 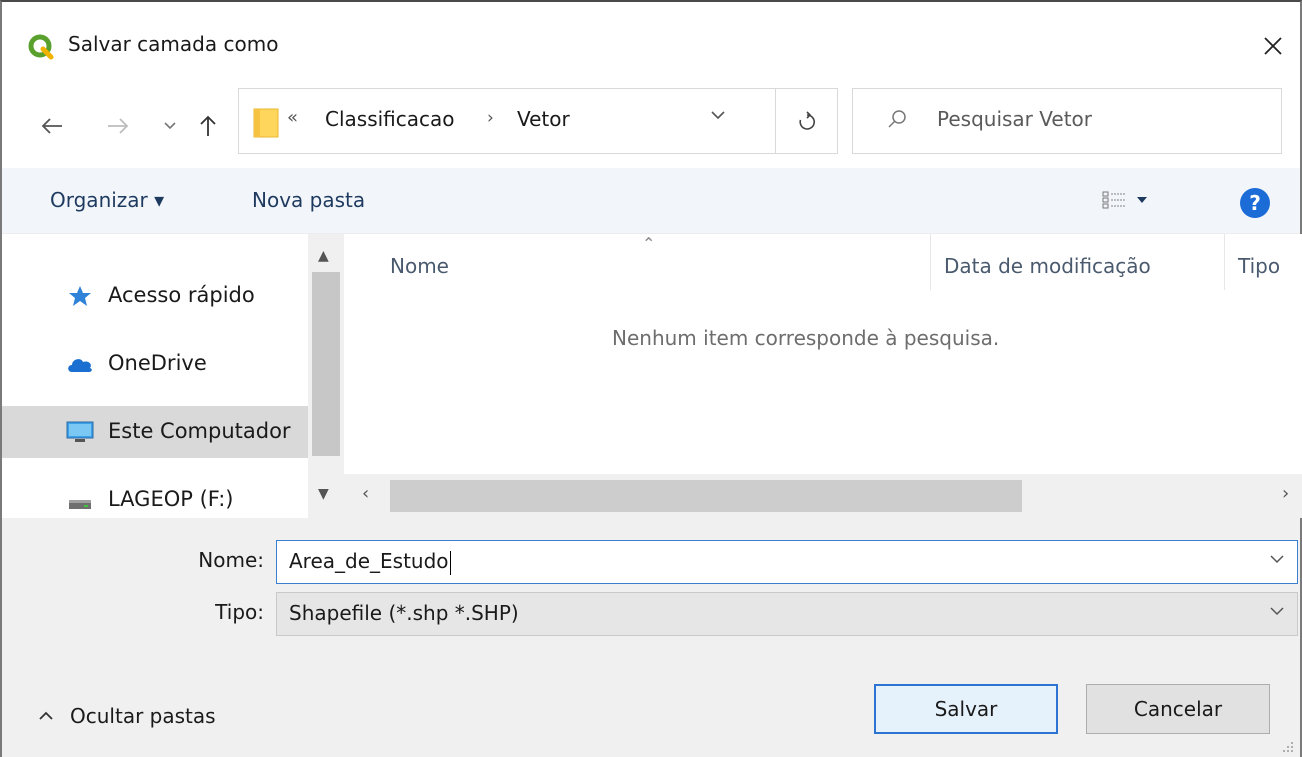 What do you see at coordinates (365, 493) in the screenshot?
I see `scroll-left-icon: ‹` at bounding box center [365, 493].